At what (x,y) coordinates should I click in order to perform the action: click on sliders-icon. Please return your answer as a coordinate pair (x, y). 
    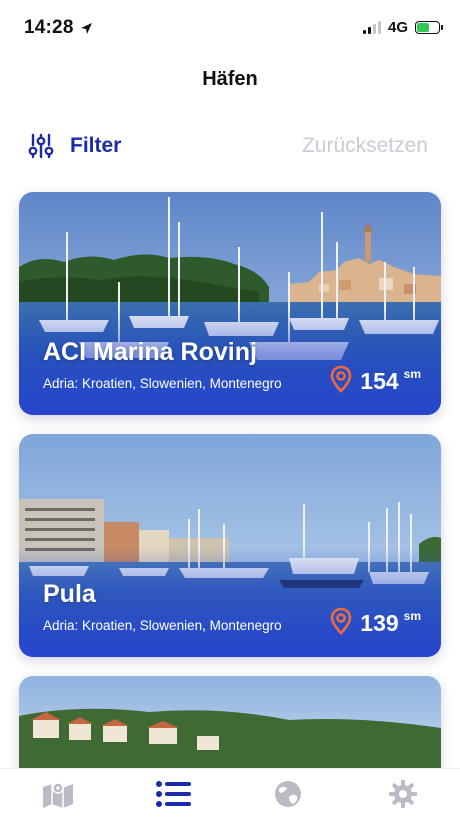
    Looking at the image, I should click on (41, 146).